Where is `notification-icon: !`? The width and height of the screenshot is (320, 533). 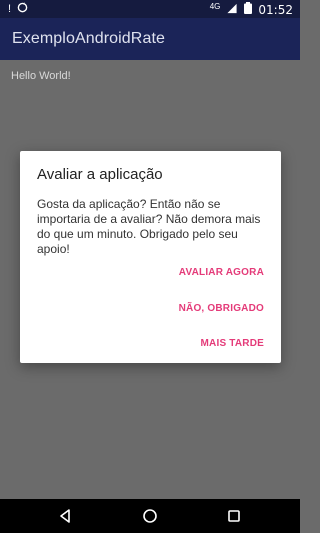
notification-icon: ! is located at coordinates (10, 9).